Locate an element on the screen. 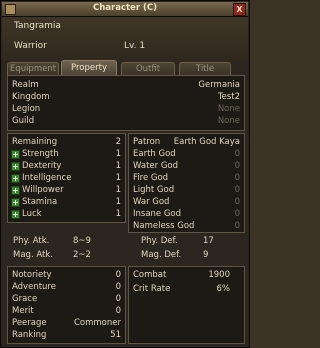  tab-outfit: Outfit is located at coordinates (148, 68).